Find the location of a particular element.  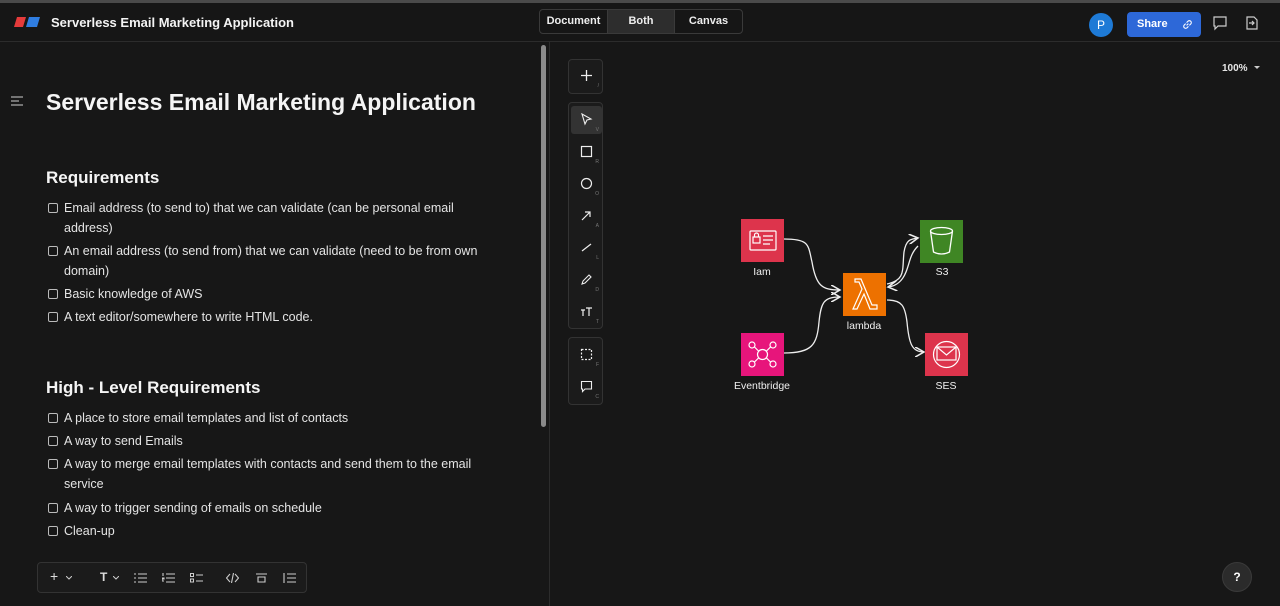

s3-label: S3 is located at coordinates (942, 272).